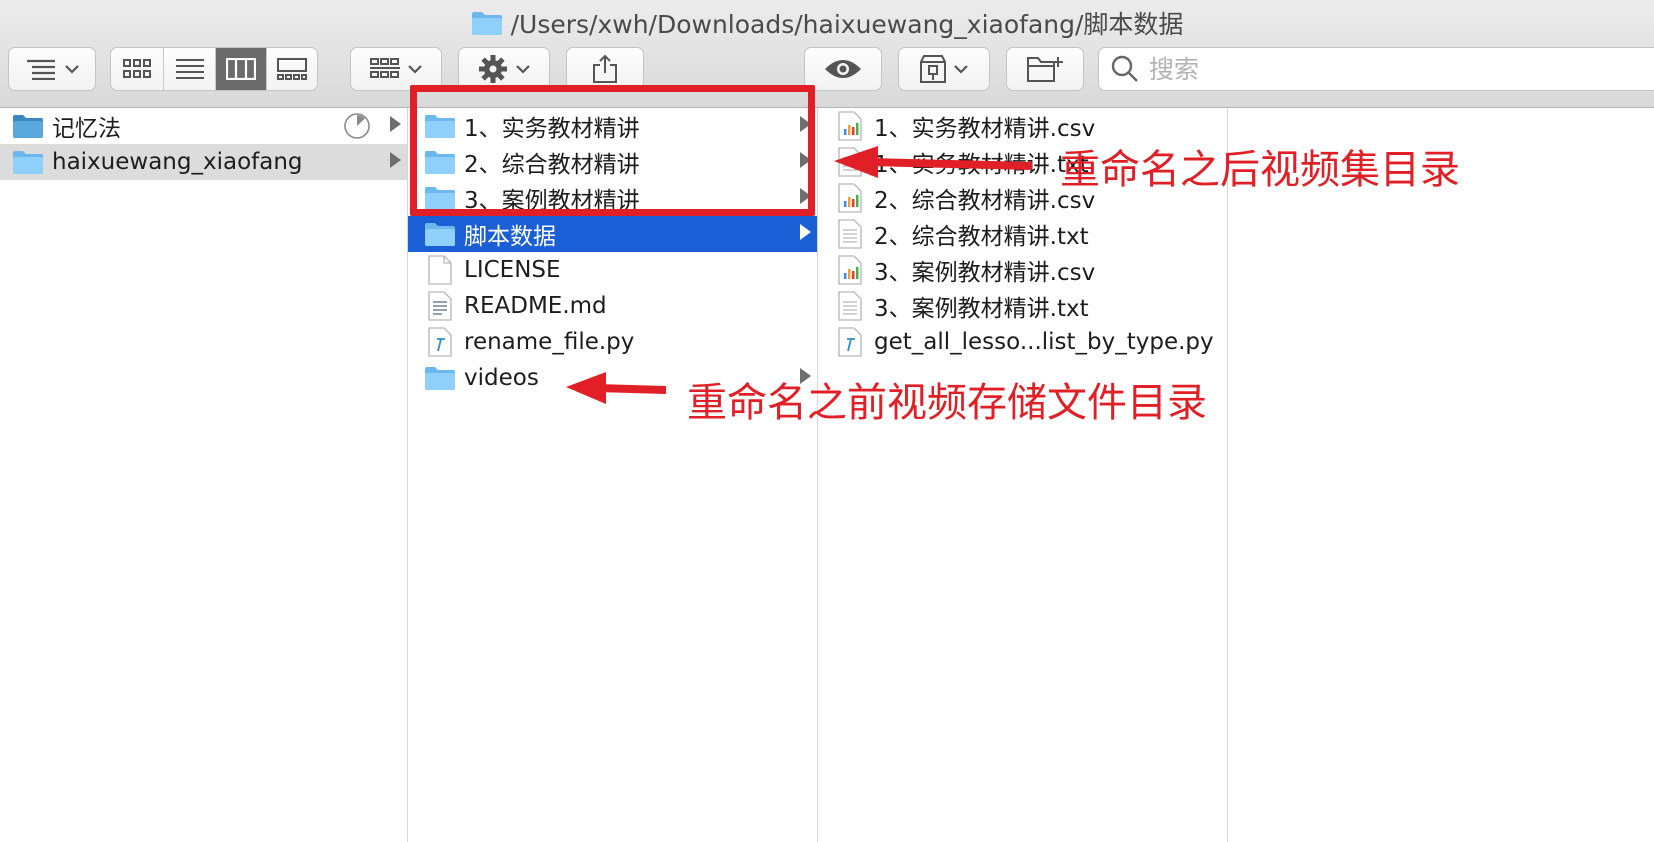 The width and height of the screenshot is (1654, 842). I want to click on arrow-to-videos, so click(616, 388).